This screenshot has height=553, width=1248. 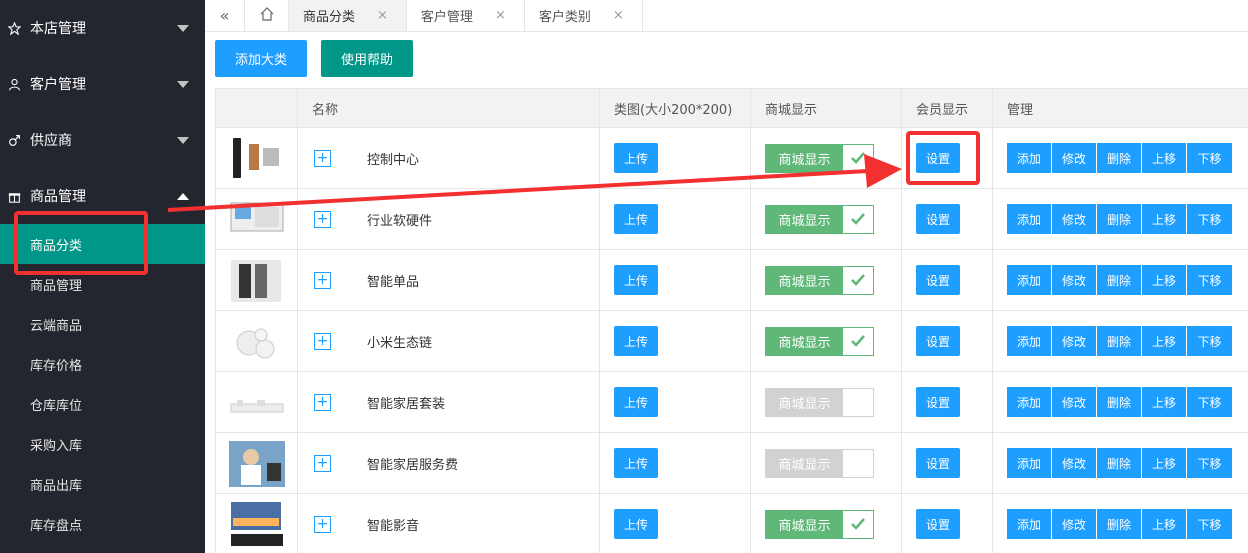 I want to click on help-button: 使用帮助, so click(x=367, y=58).